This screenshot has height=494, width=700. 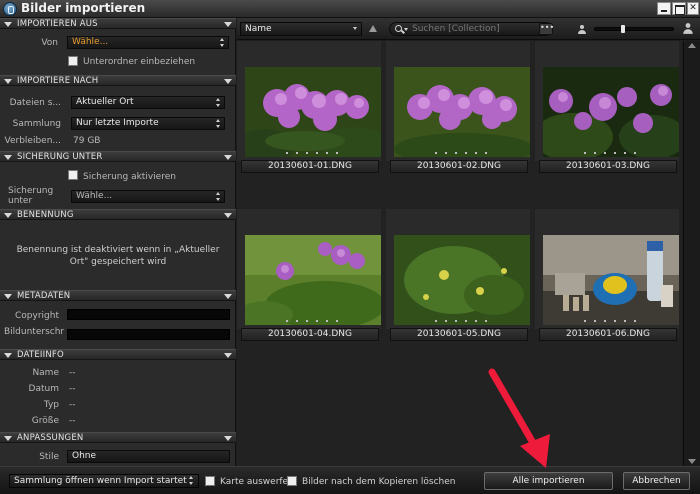 What do you see at coordinates (582, 29) in the screenshot?
I see `user-icon` at bounding box center [582, 29].